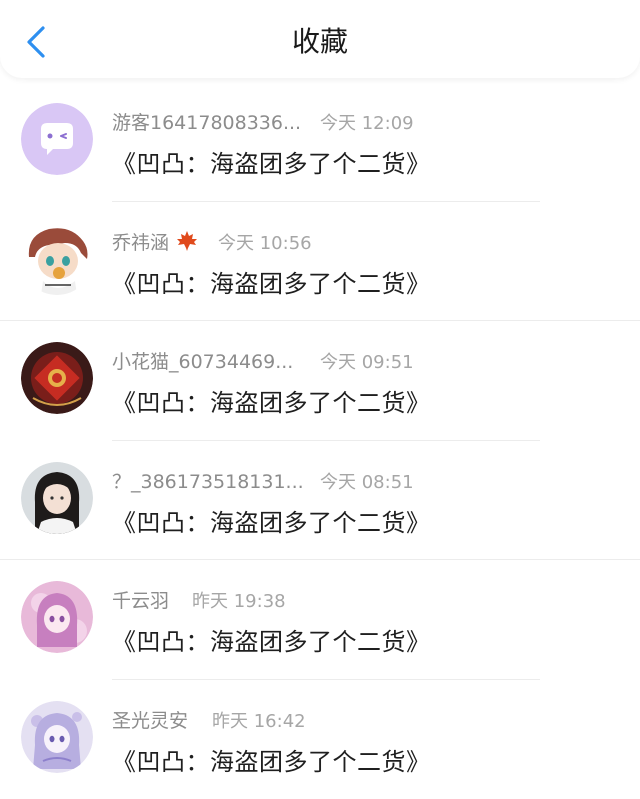 Image resolution: width=640 pixels, height=799 pixels. I want to click on guest-chat-bubble-avatar-icon, so click(57, 139).